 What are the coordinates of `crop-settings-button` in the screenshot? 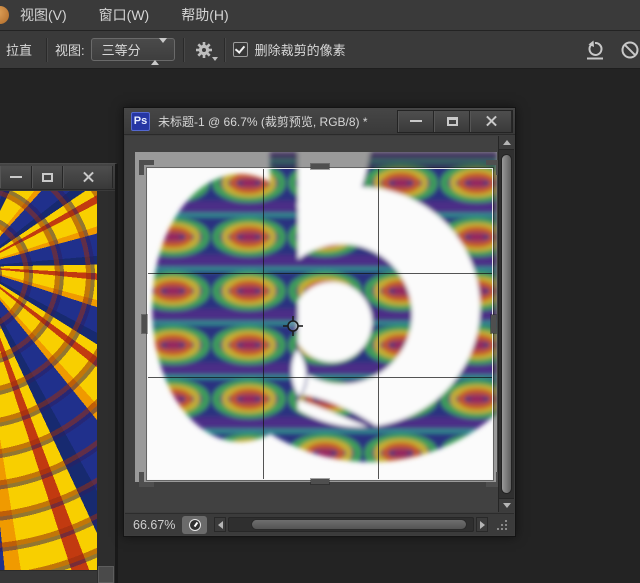 It's located at (205, 50).